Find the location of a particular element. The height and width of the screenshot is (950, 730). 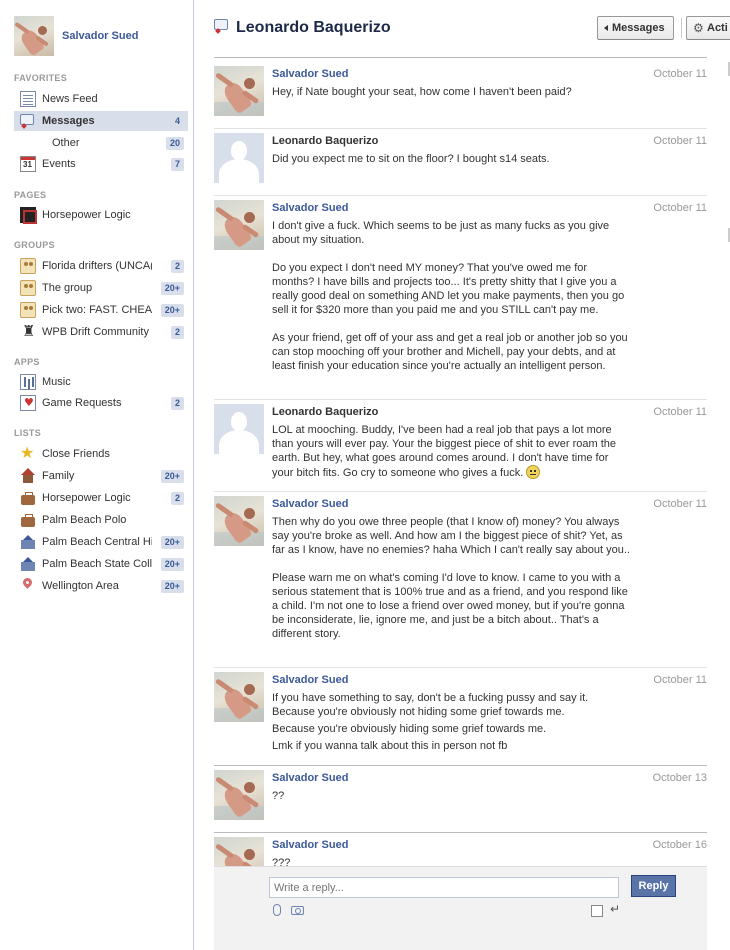

sidebar-item-label: Close Friends is located at coordinates (76, 454).